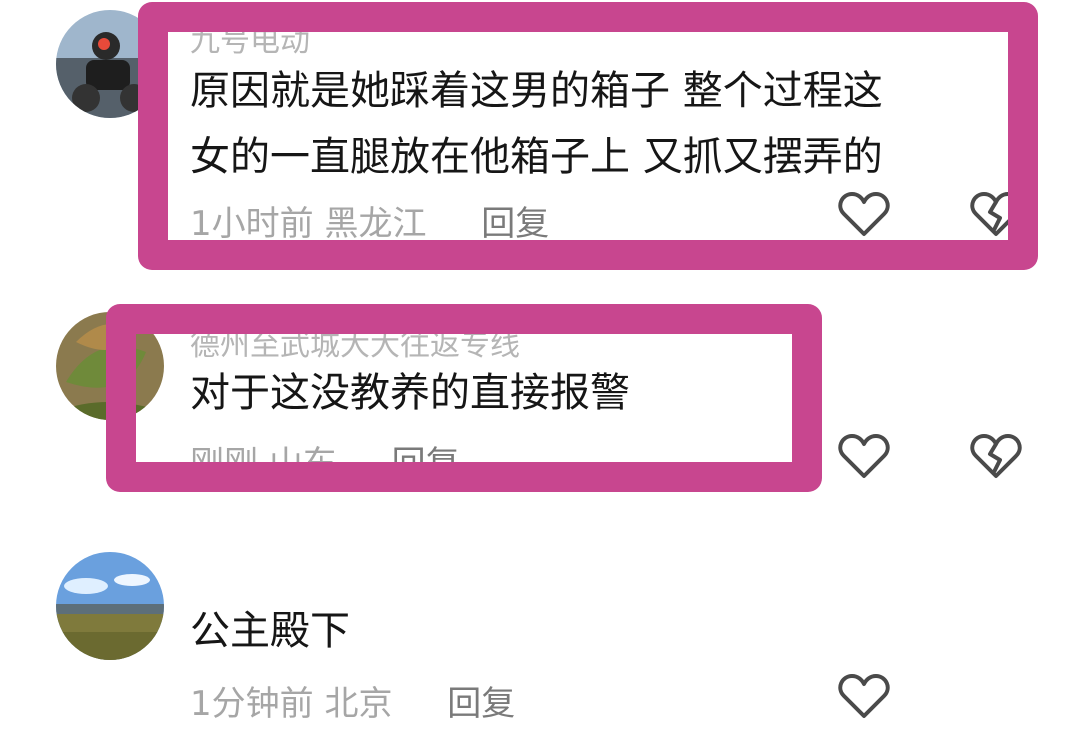 The height and width of the screenshot is (732, 1080). What do you see at coordinates (410, 393) in the screenshot?
I see `comment-text-line: 对于这没教养的直接报警` at bounding box center [410, 393].